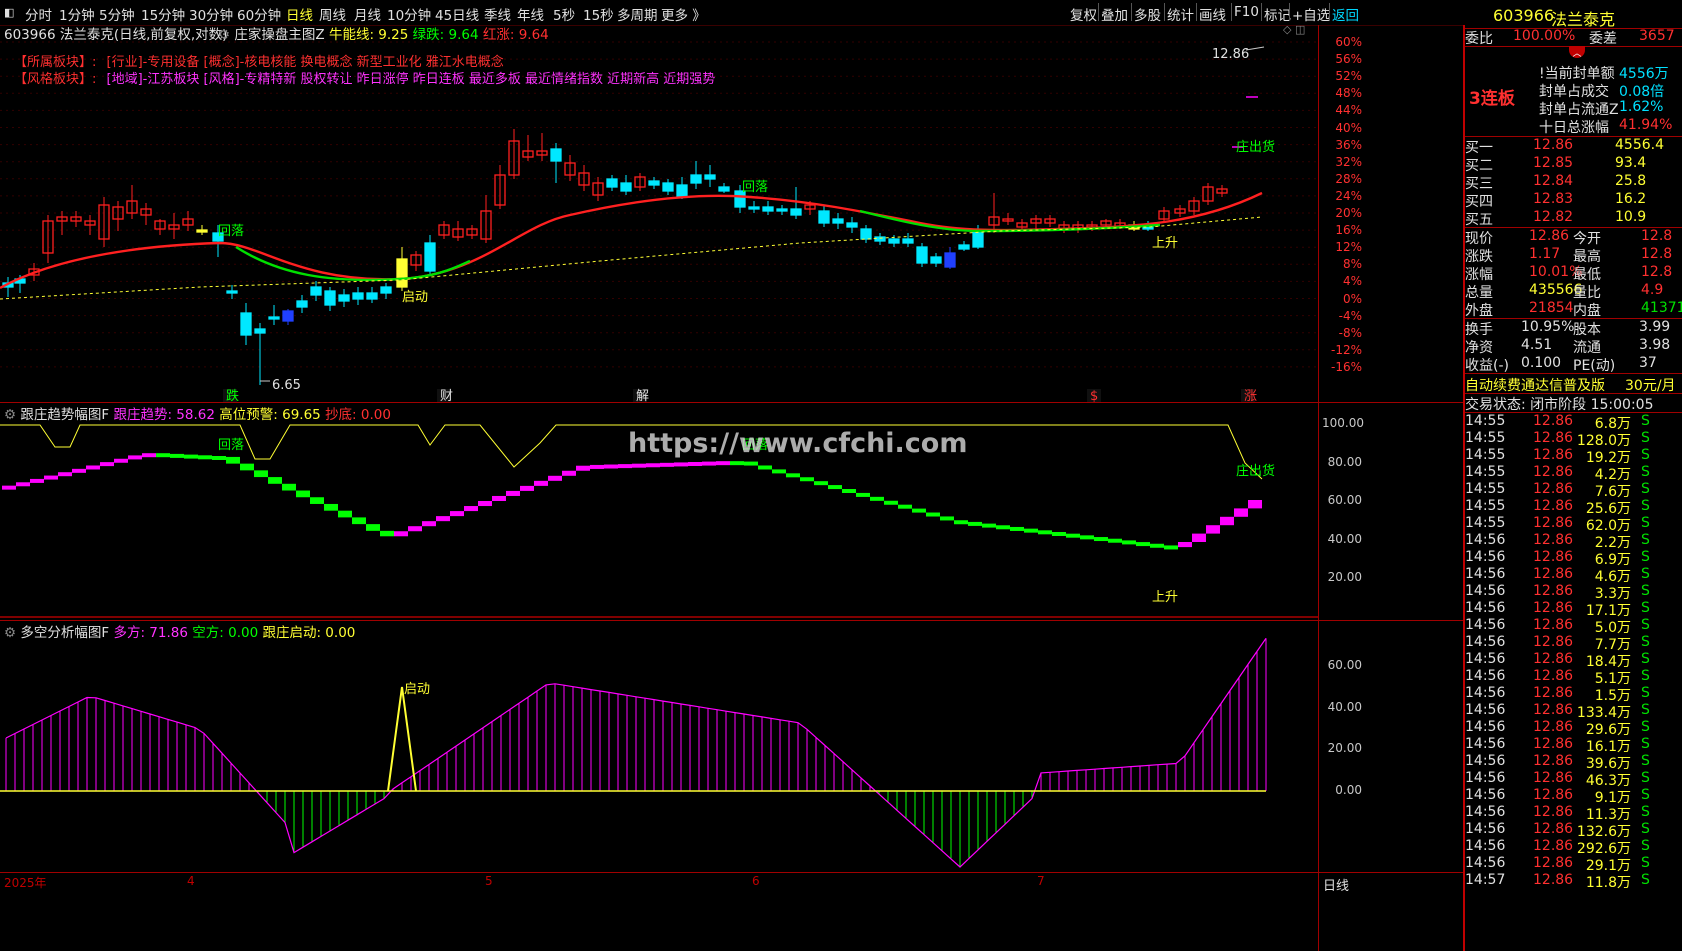 The height and width of the screenshot is (951, 1682). Describe the element at coordinates (1573, 728) in the screenshot. I see `trade-row: 14:56 12.86 29.6万 S` at that location.